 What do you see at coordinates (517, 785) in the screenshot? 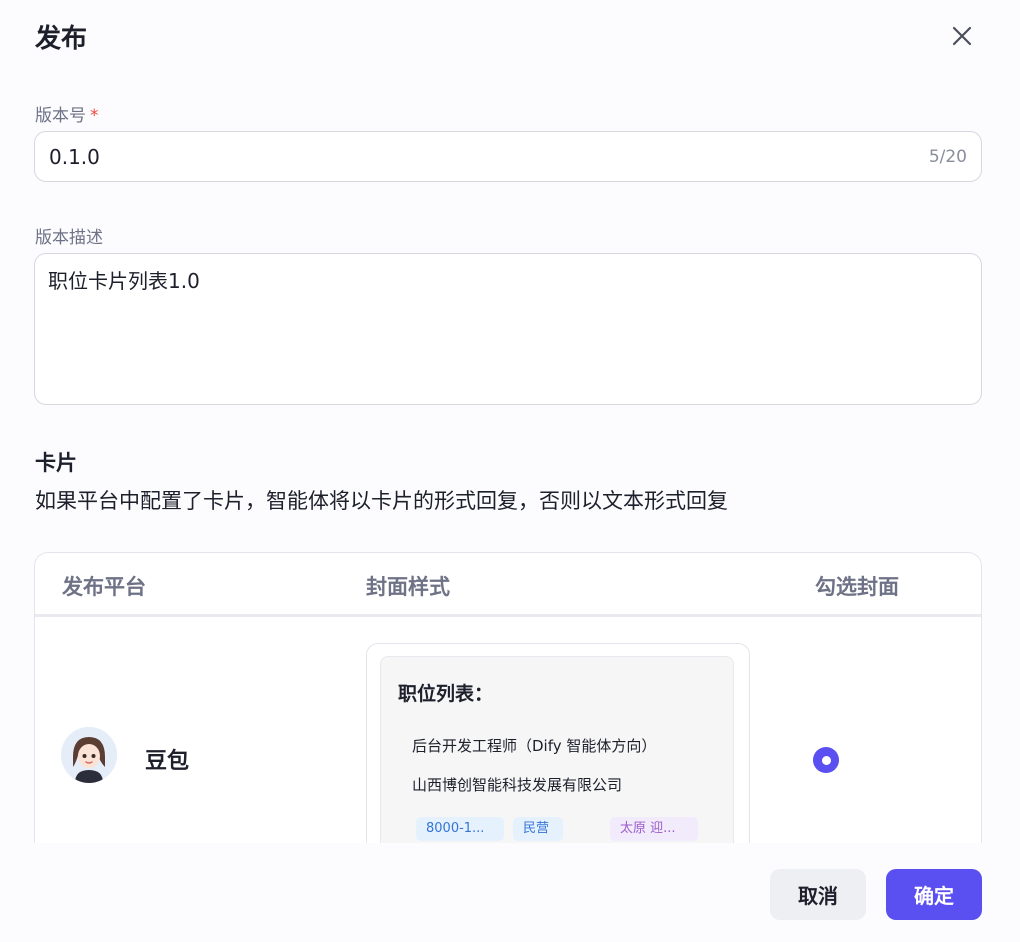
I see `card-company: 山西博创智能科技发展有限公司` at bounding box center [517, 785].